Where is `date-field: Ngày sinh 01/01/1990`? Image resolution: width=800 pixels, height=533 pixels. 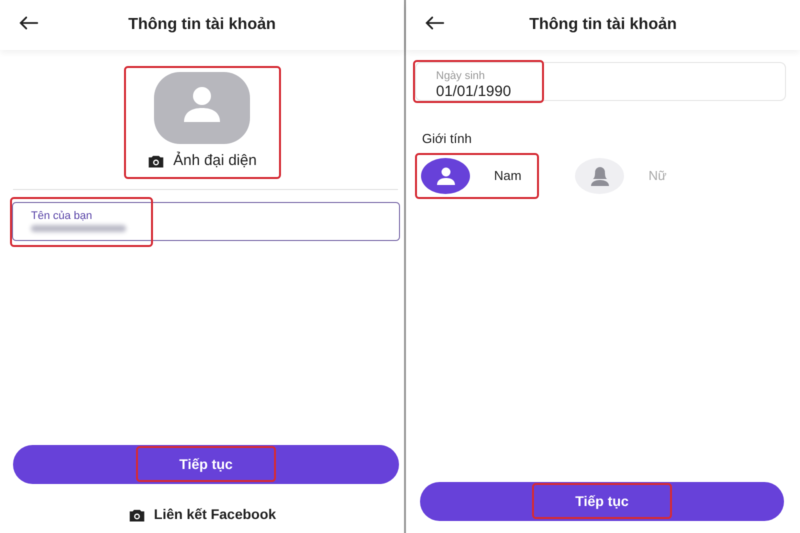
date-field: Ngày sinh 01/01/1990 is located at coordinates (600, 81).